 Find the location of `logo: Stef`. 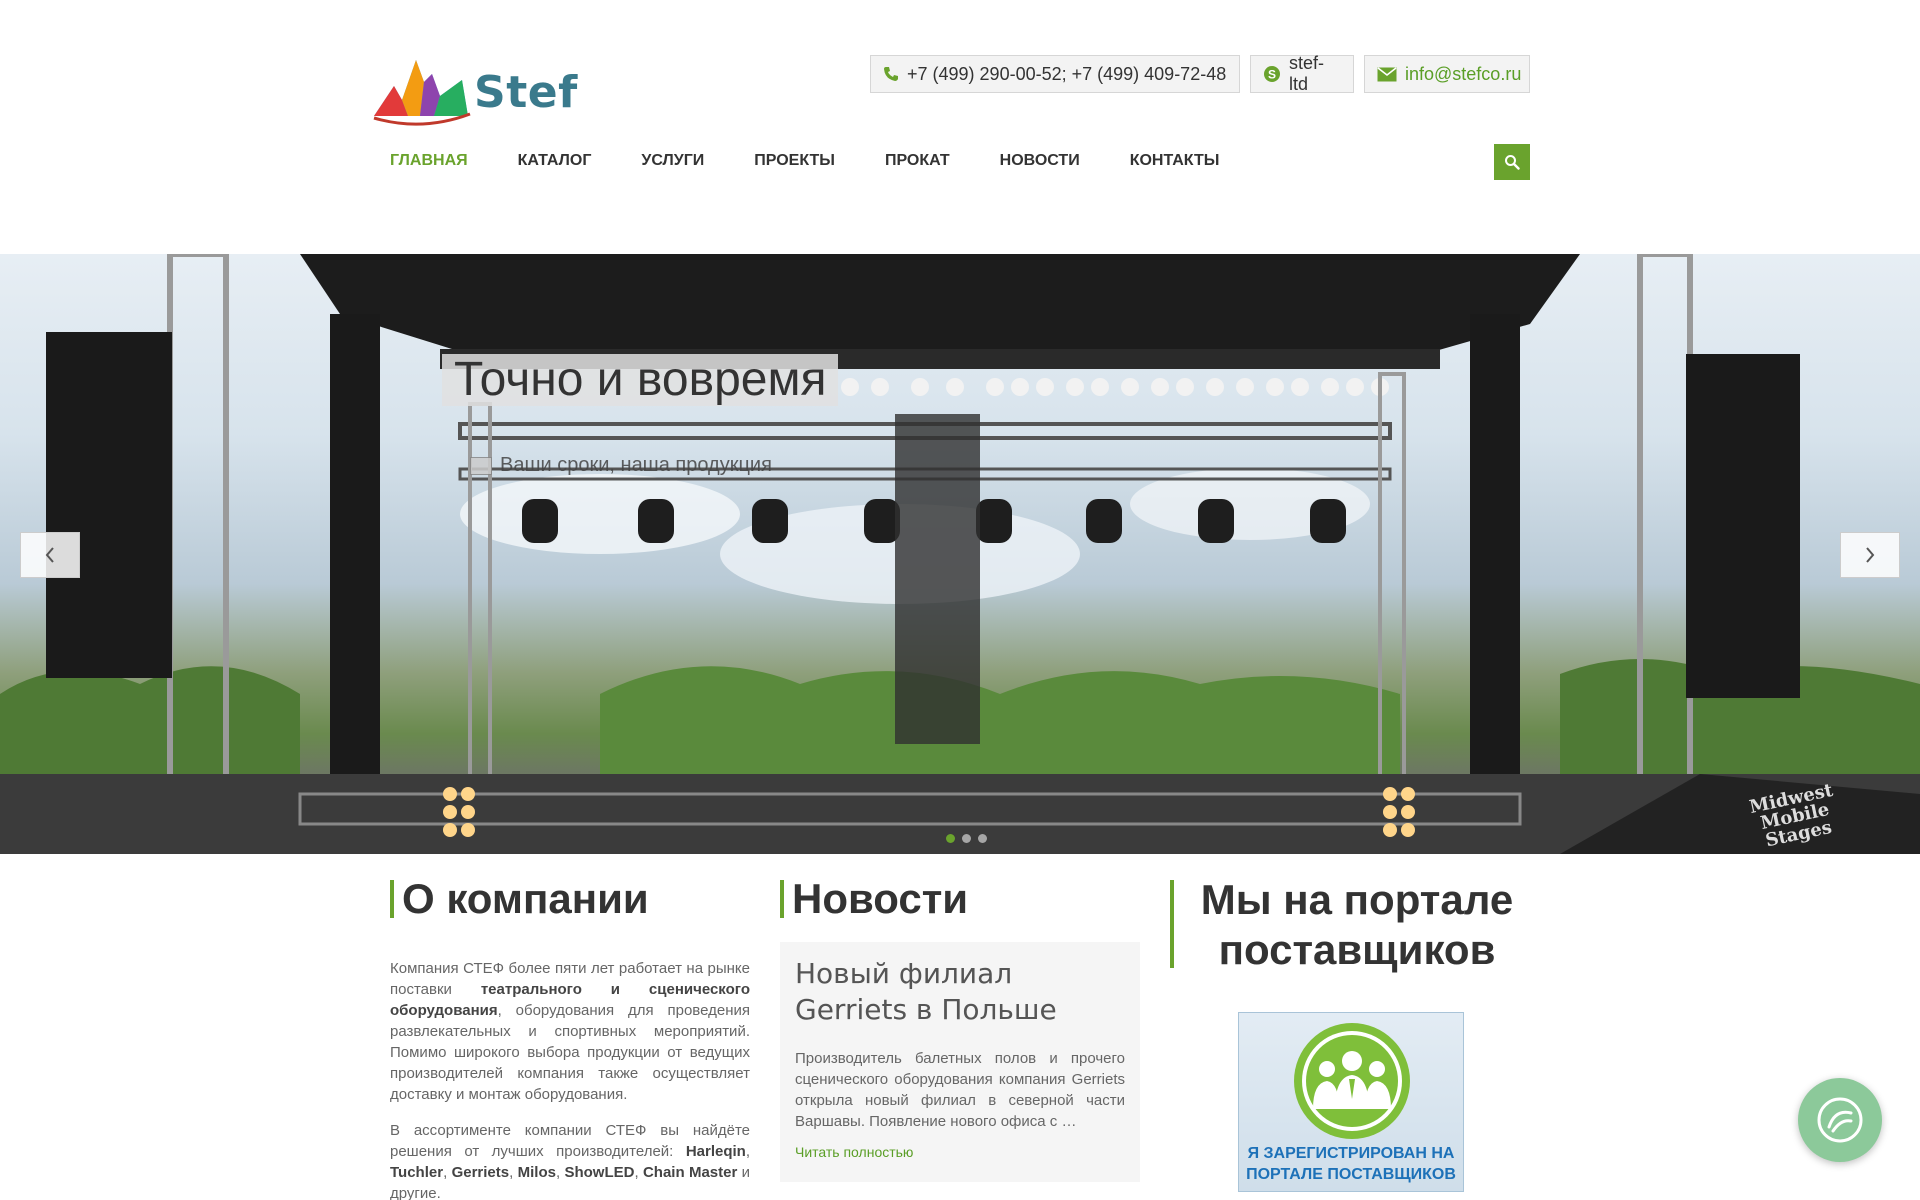

logo: Stef is located at coordinates (483, 92).